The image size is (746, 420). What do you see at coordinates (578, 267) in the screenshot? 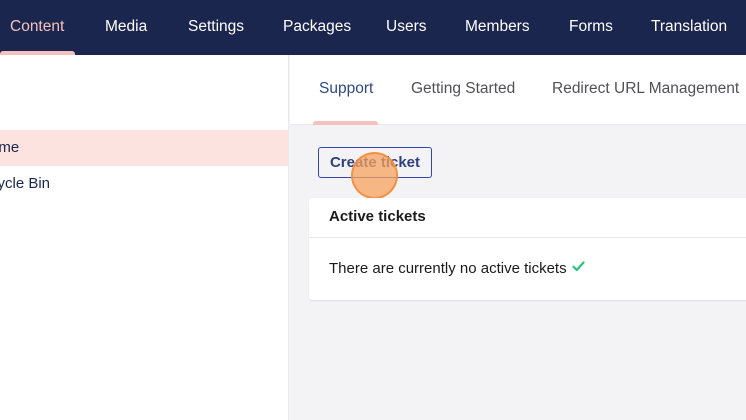
I see `checkmark-icon` at bounding box center [578, 267].